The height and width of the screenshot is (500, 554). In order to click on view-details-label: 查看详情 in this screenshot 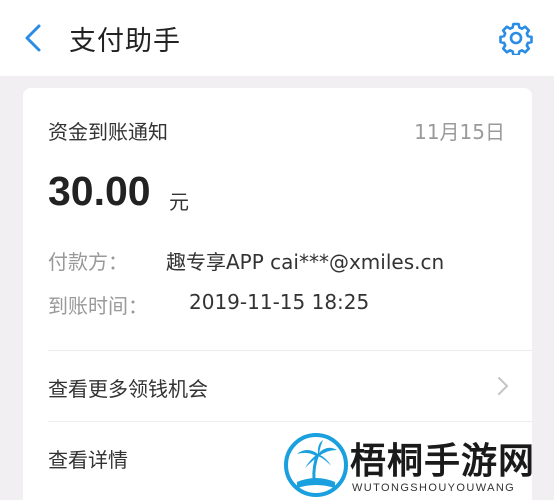, I will do `click(88, 460)`.